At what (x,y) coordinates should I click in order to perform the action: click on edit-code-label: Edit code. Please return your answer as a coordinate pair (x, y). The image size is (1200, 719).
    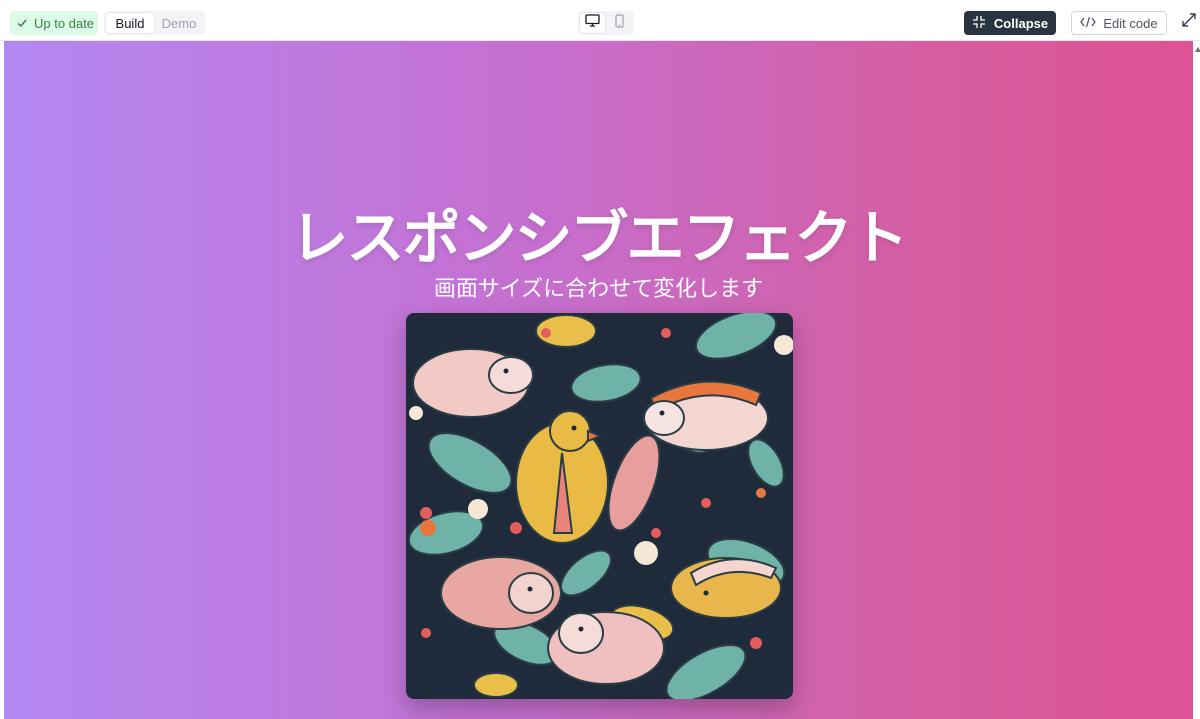
    Looking at the image, I should click on (1130, 23).